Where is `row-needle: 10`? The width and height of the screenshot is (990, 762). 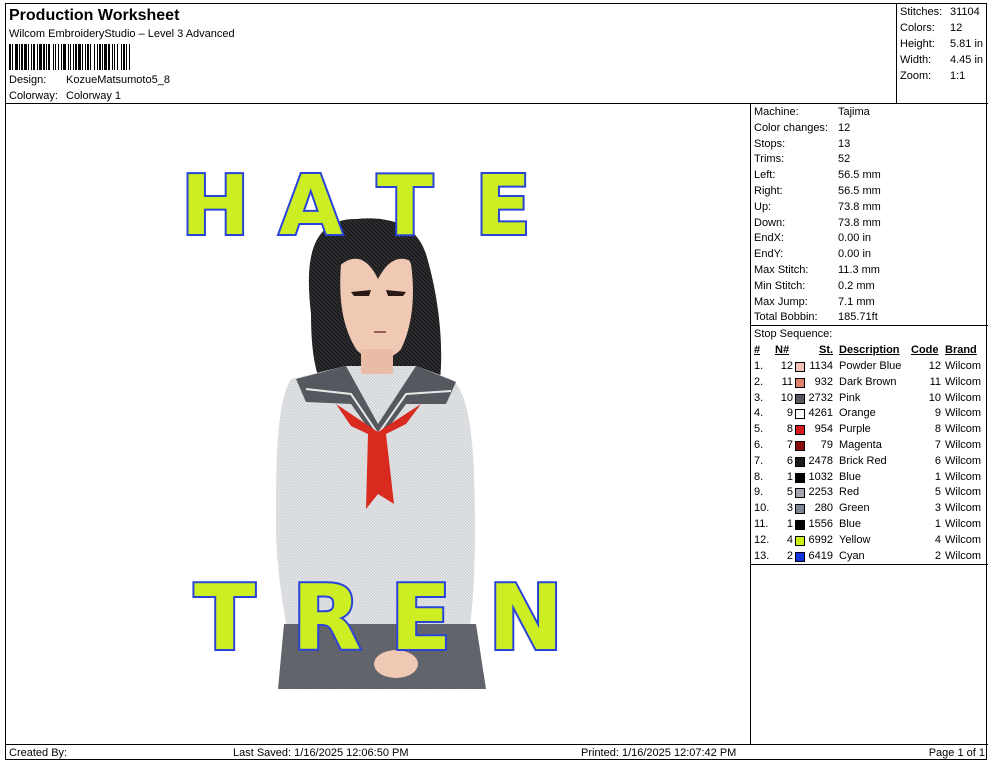 row-needle: 10 is located at coordinates (786, 397).